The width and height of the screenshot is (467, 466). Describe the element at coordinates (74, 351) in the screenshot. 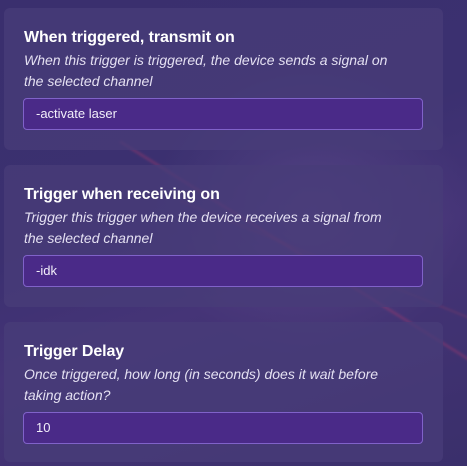

I see `setting-title: Trigger Delay` at that location.